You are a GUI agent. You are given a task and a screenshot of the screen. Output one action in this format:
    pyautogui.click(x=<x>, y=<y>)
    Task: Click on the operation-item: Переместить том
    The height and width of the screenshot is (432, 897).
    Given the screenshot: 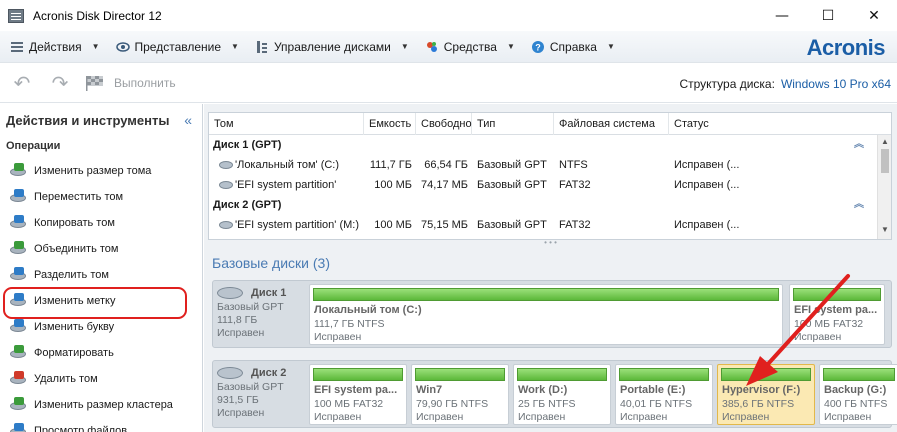 What is the action you would take?
    pyautogui.click(x=101, y=197)
    